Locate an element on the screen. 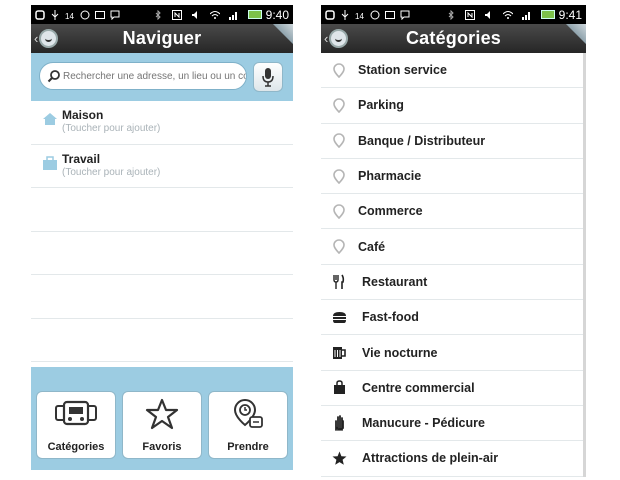  list-item-category: Attractions de plein-air is located at coordinates (452, 459).